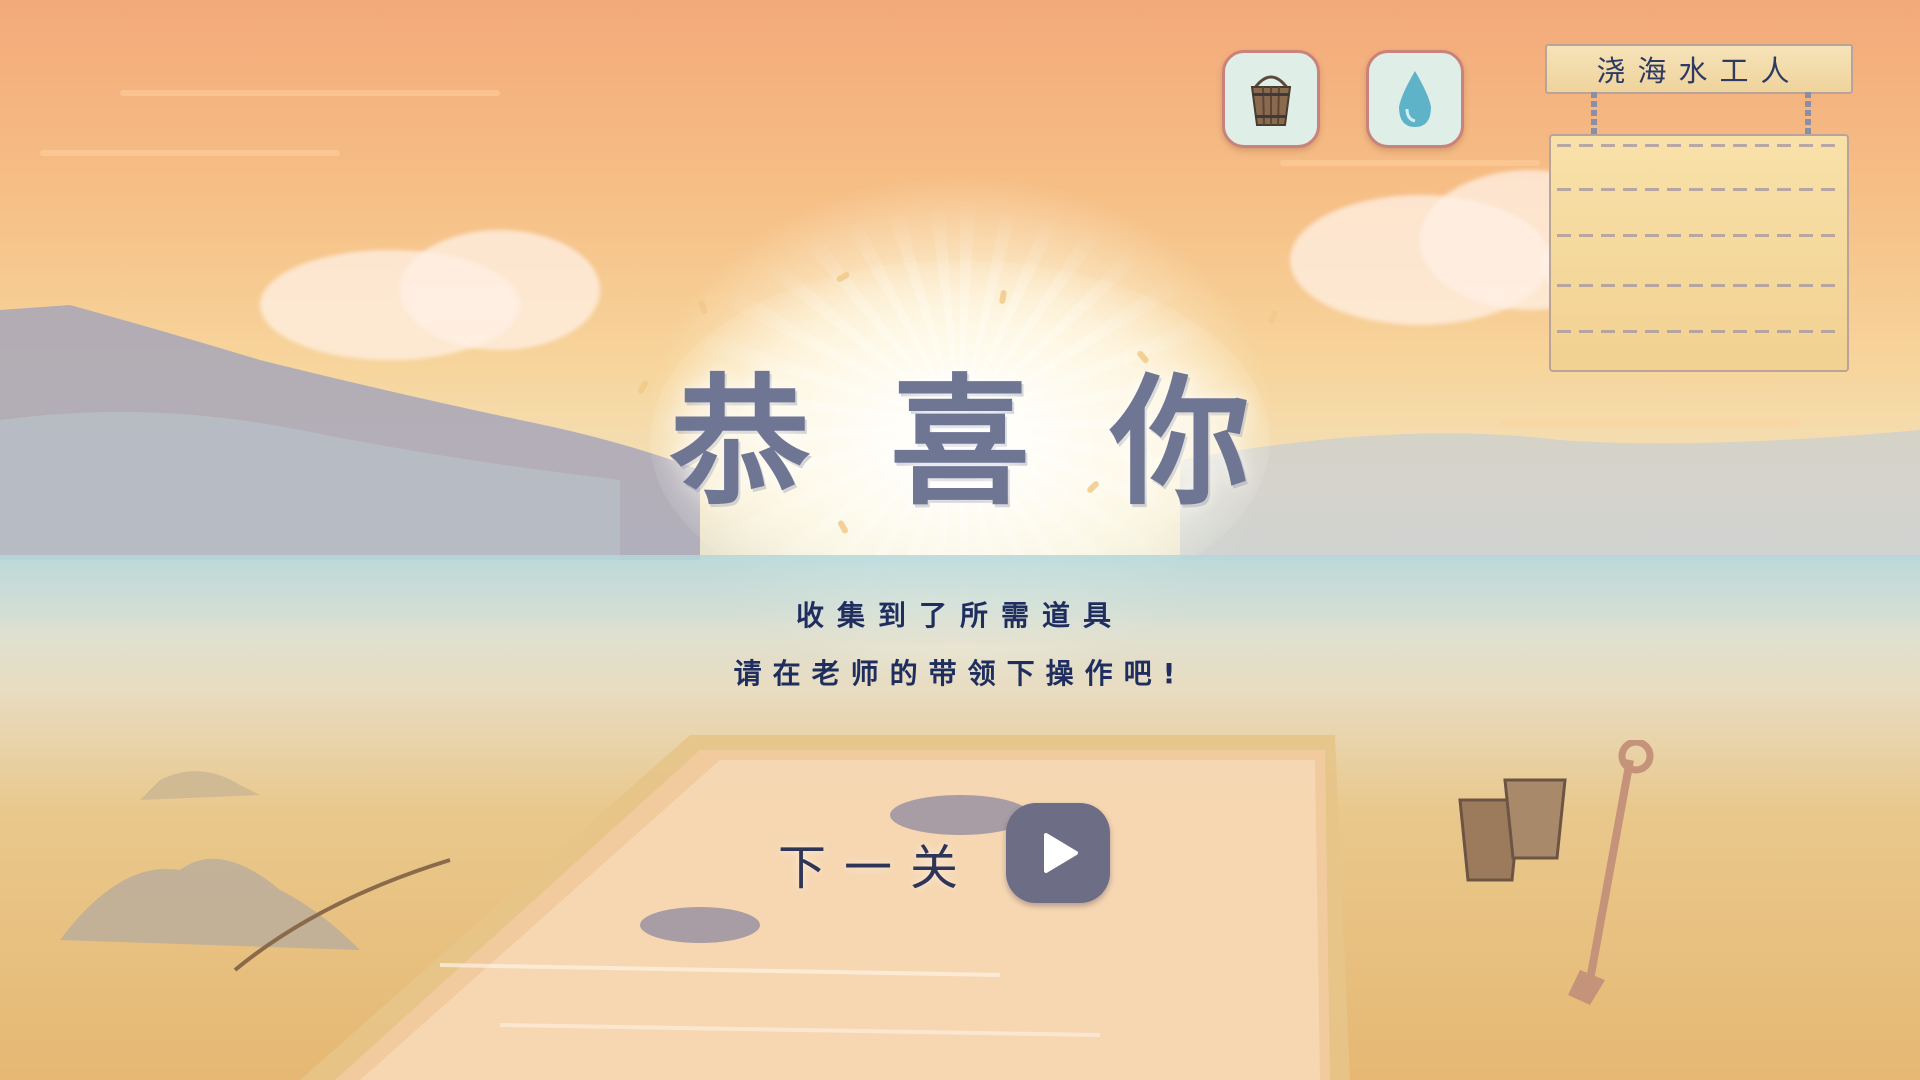 This screenshot has height=1080, width=1920. Describe the element at coordinates (255, 871) in the screenshot. I see `sand-piles` at that location.